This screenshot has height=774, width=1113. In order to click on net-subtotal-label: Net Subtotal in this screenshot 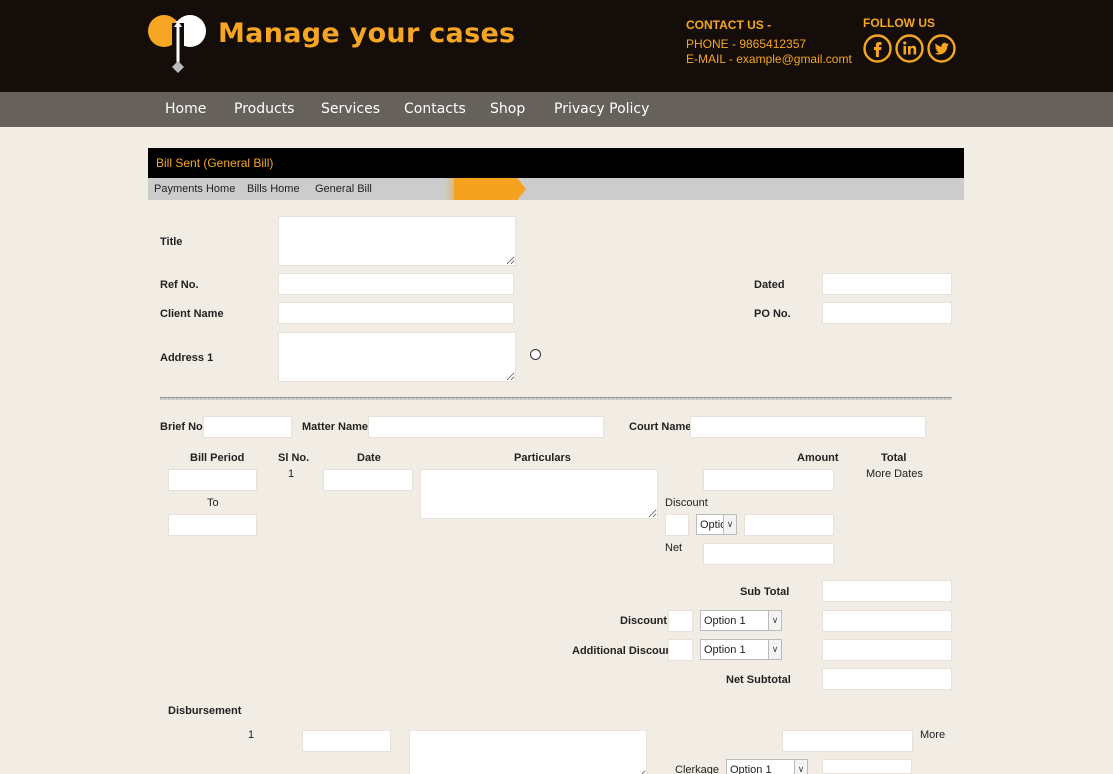, I will do `click(758, 680)`.